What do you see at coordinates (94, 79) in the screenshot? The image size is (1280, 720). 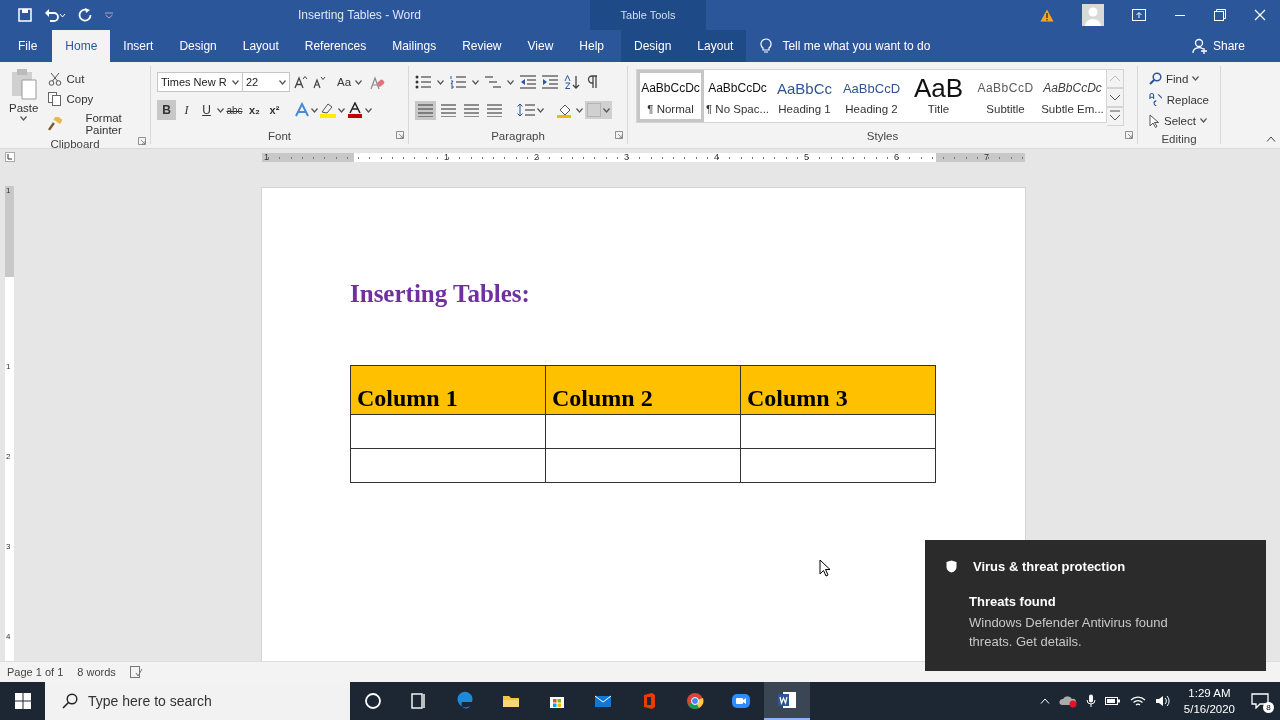 I see `cut-button: Cut` at bounding box center [94, 79].